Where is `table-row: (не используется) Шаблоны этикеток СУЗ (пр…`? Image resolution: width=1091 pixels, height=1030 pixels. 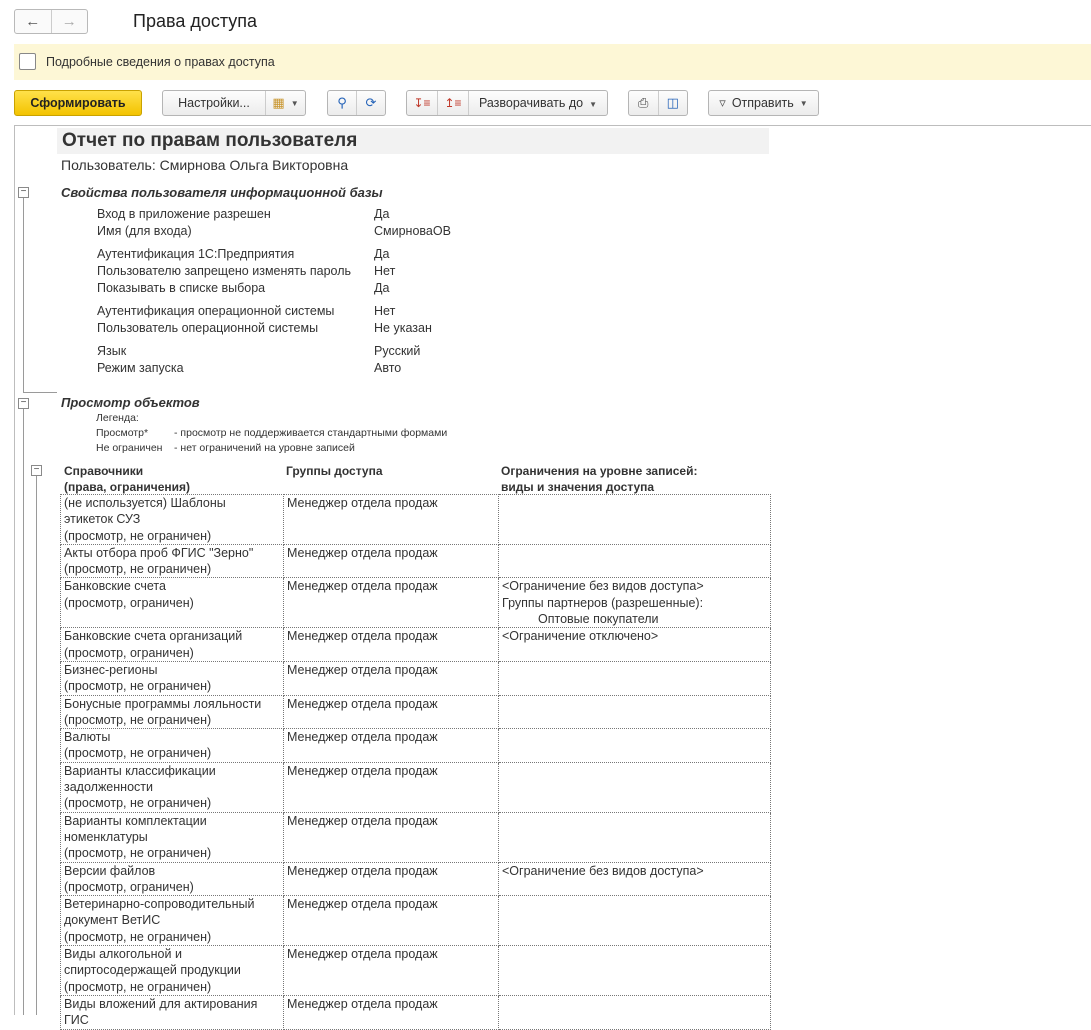 table-row: (не используется) Шаблоны этикеток СУЗ (пр… is located at coordinates (415, 519).